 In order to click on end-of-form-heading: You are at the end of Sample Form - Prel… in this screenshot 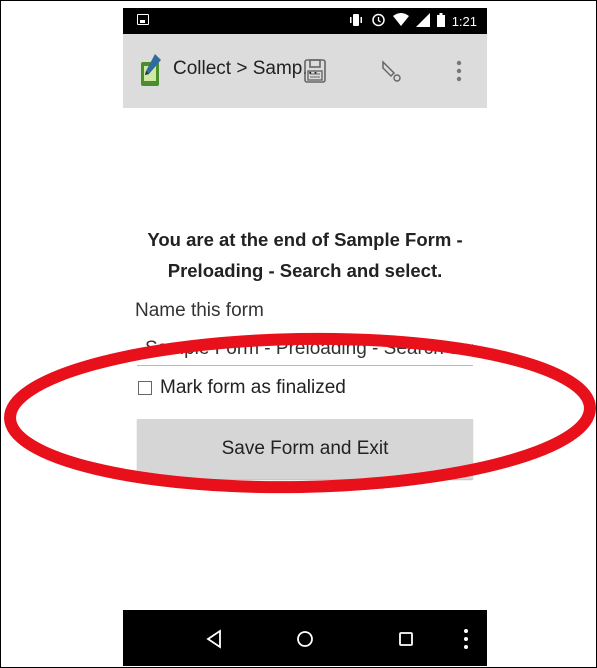, I will do `click(305, 255)`.